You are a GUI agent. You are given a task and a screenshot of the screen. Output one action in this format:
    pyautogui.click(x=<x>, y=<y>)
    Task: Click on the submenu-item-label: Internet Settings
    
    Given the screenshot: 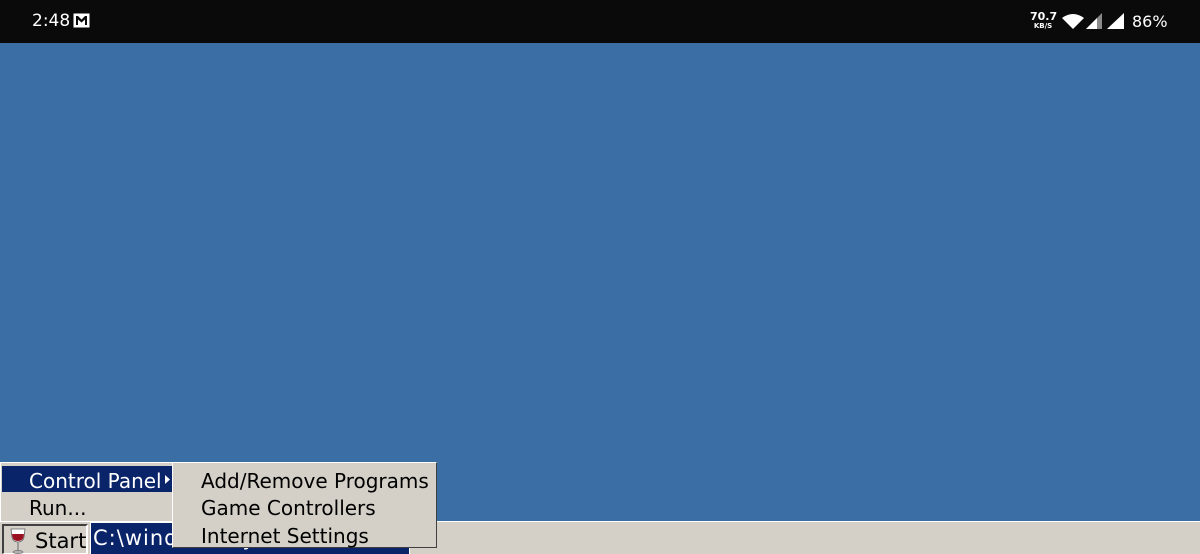 What is the action you would take?
    pyautogui.click(x=285, y=536)
    